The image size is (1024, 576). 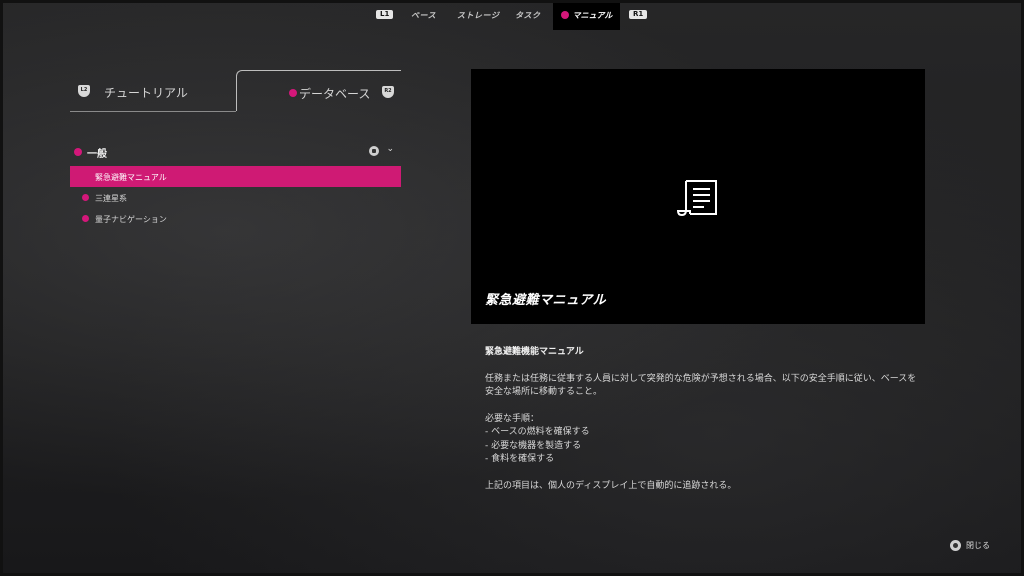 I want to click on l2-button-icon: L2, so click(x=84, y=91).